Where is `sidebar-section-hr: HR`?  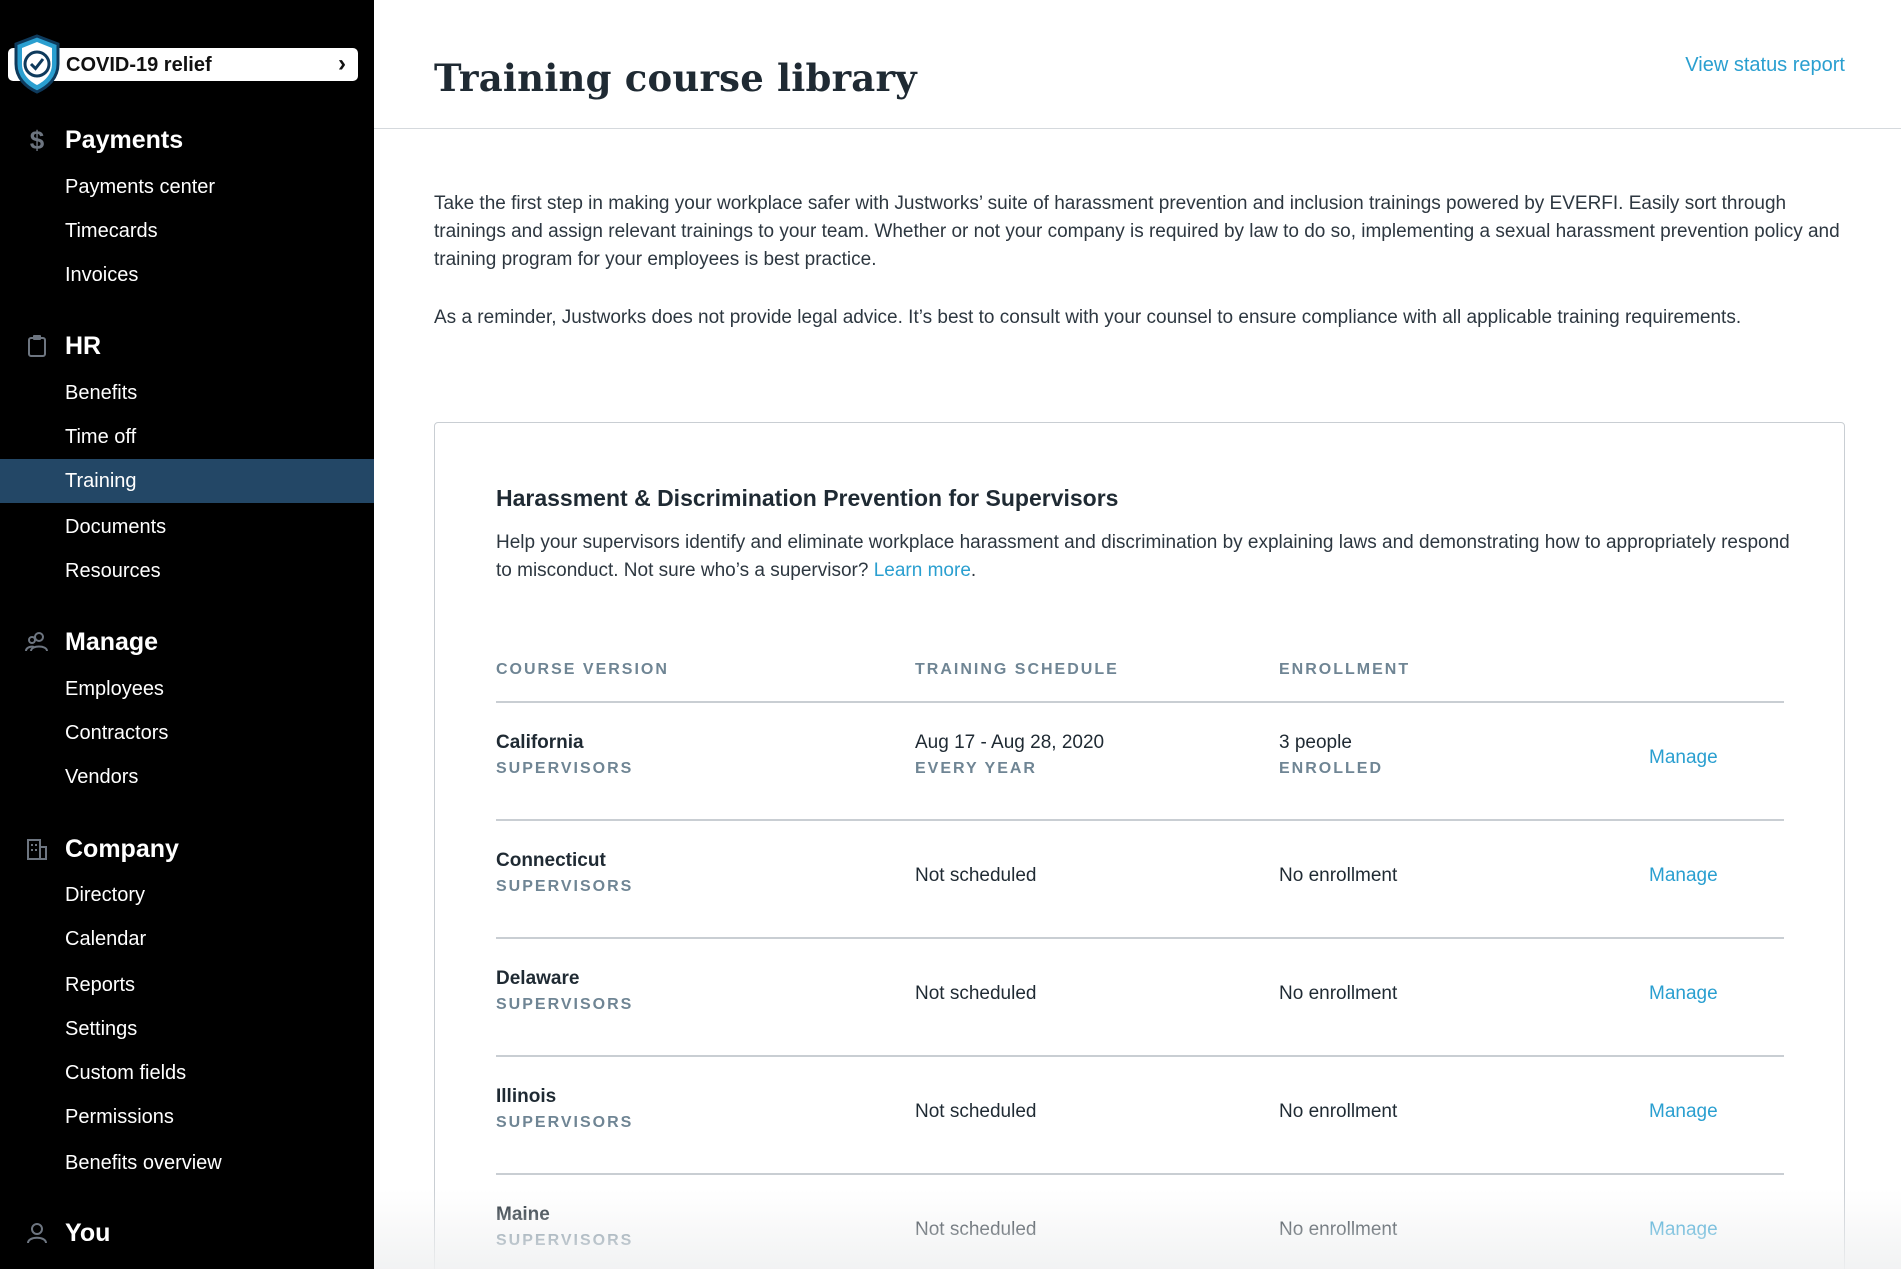
sidebar-section-hr: HR is located at coordinates (187, 346).